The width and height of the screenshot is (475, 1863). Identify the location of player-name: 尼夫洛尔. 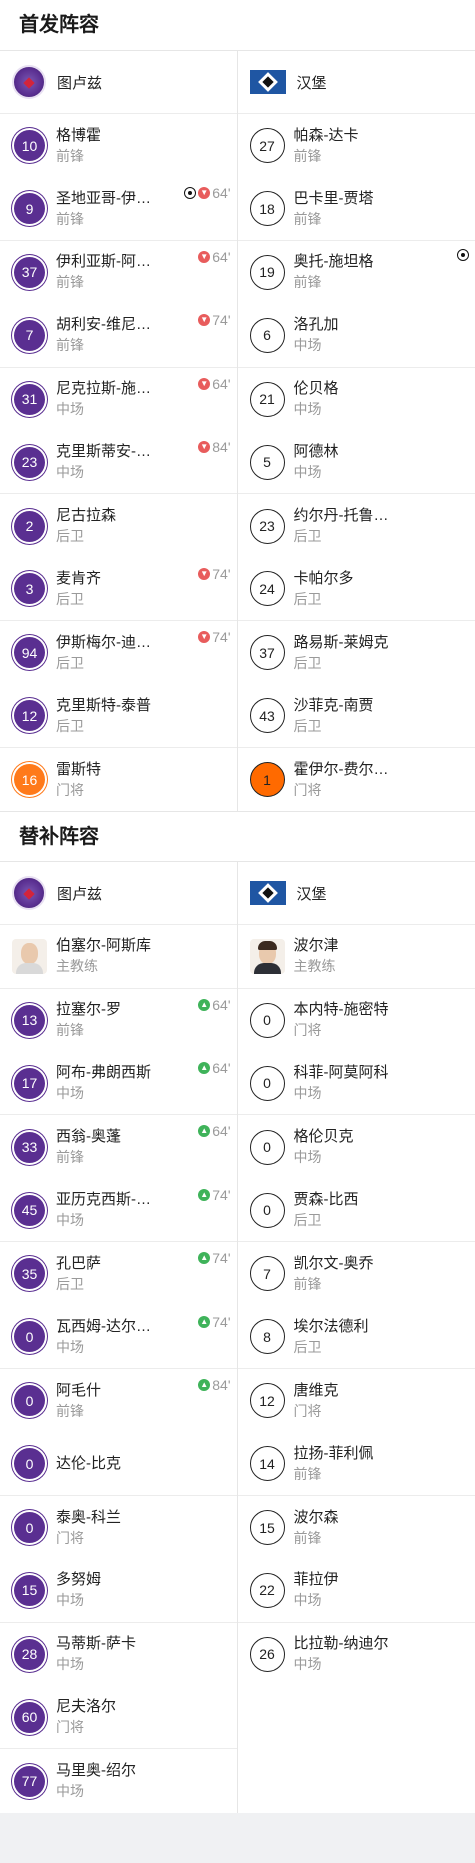
(86, 1707).